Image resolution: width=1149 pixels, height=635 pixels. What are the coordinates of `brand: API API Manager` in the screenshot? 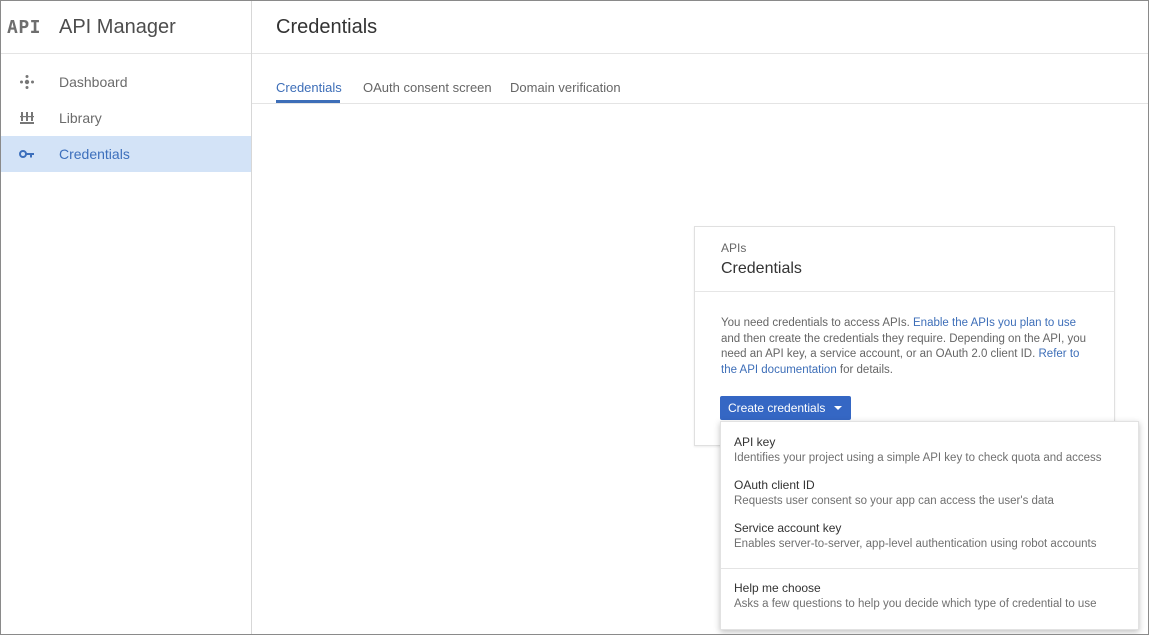 It's located at (126, 27).